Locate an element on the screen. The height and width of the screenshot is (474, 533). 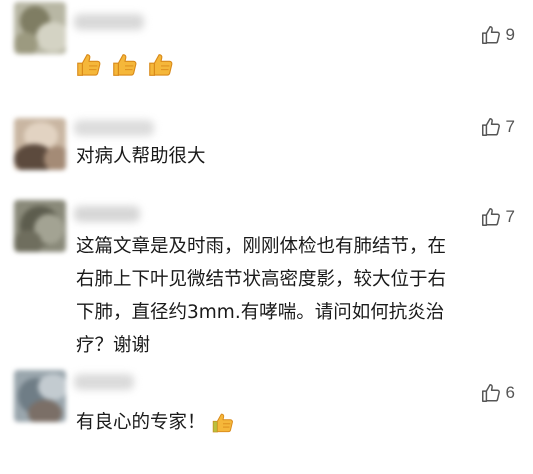
like-count: 6 is located at coordinates (510, 392).